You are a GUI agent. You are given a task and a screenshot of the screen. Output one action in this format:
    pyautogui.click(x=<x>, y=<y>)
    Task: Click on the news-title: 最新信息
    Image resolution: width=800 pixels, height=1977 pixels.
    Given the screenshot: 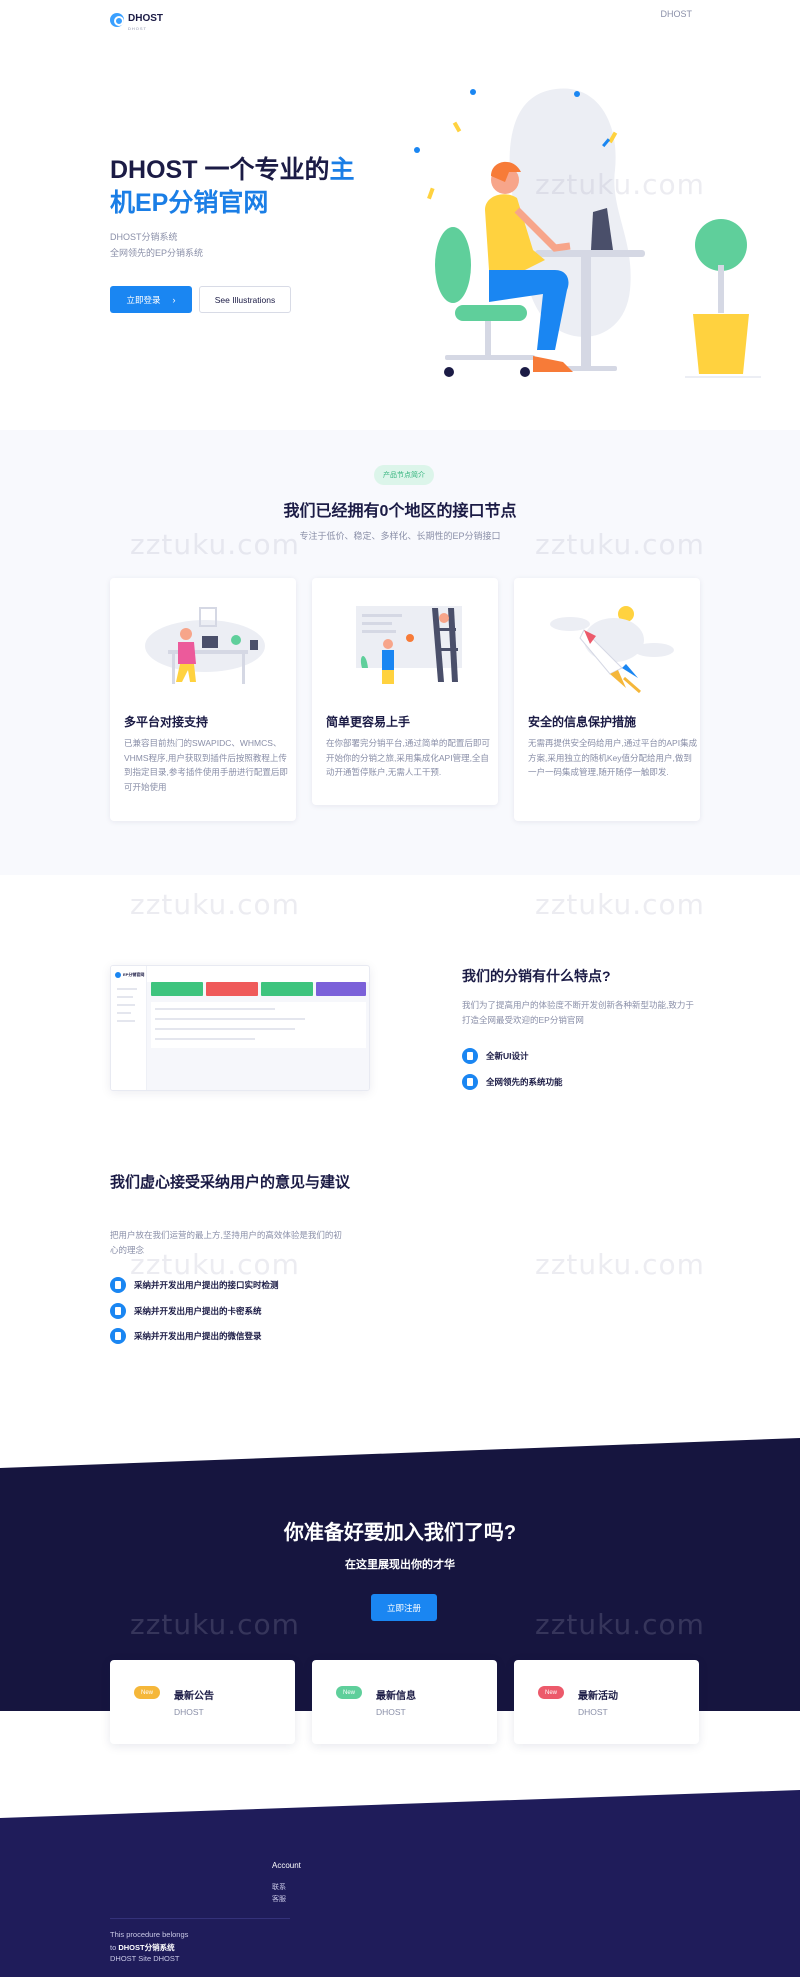 What is the action you would take?
    pyautogui.click(x=396, y=1696)
    